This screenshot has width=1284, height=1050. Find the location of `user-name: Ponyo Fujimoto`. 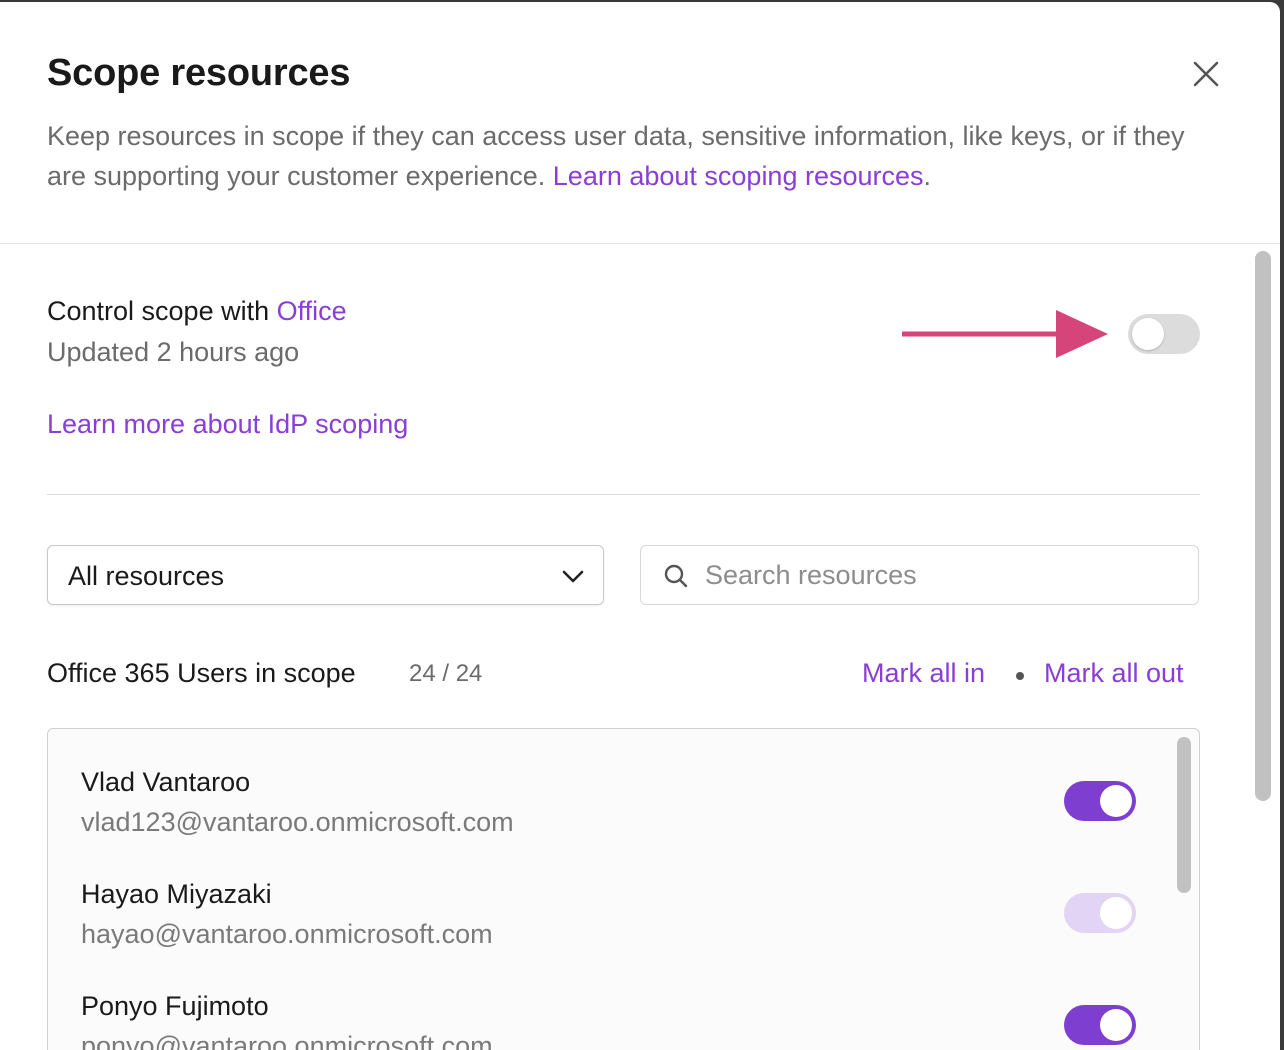

user-name: Ponyo Fujimoto is located at coordinates (175, 1006).